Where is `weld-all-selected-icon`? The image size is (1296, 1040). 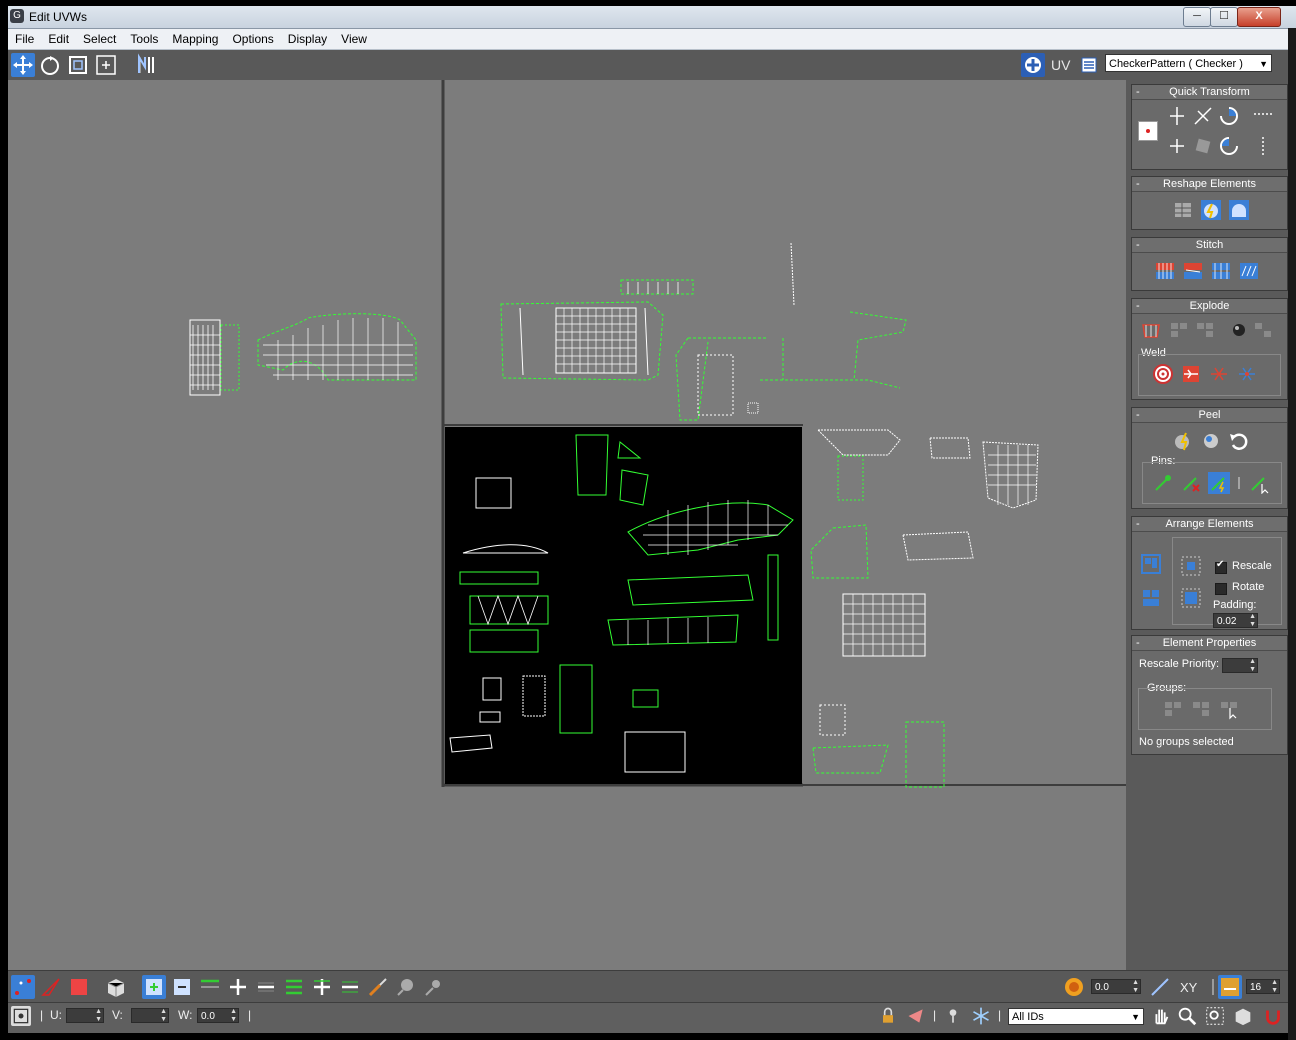 weld-all-selected-icon is located at coordinates (1247, 374).